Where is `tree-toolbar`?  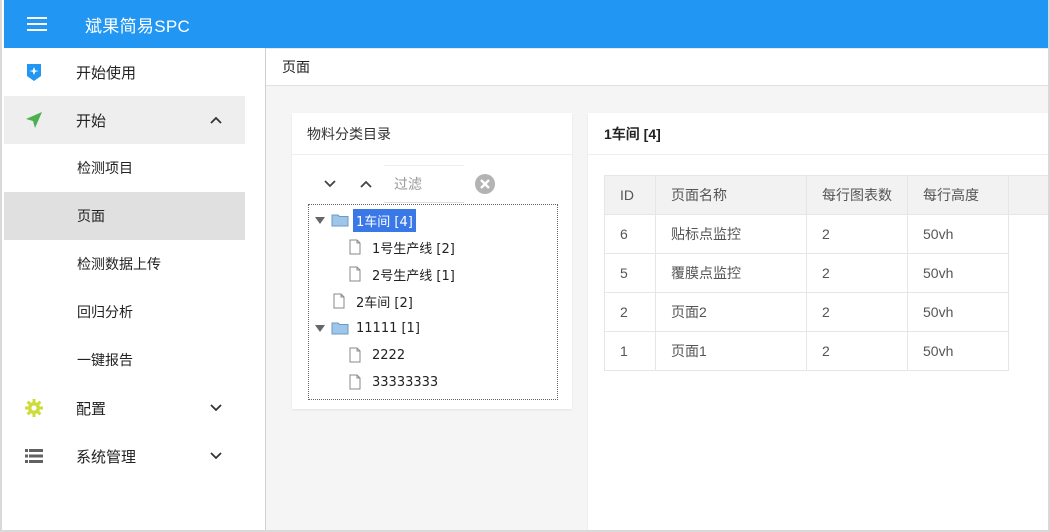 tree-toolbar is located at coordinates (404, 184).